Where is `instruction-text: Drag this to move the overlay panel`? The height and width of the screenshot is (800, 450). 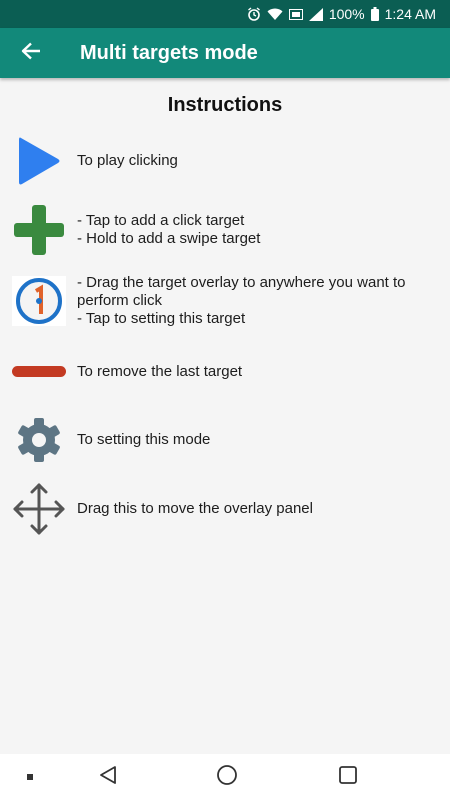
instruction-text: Drag this to move the overlay panel is located at coordinates (195, 508).